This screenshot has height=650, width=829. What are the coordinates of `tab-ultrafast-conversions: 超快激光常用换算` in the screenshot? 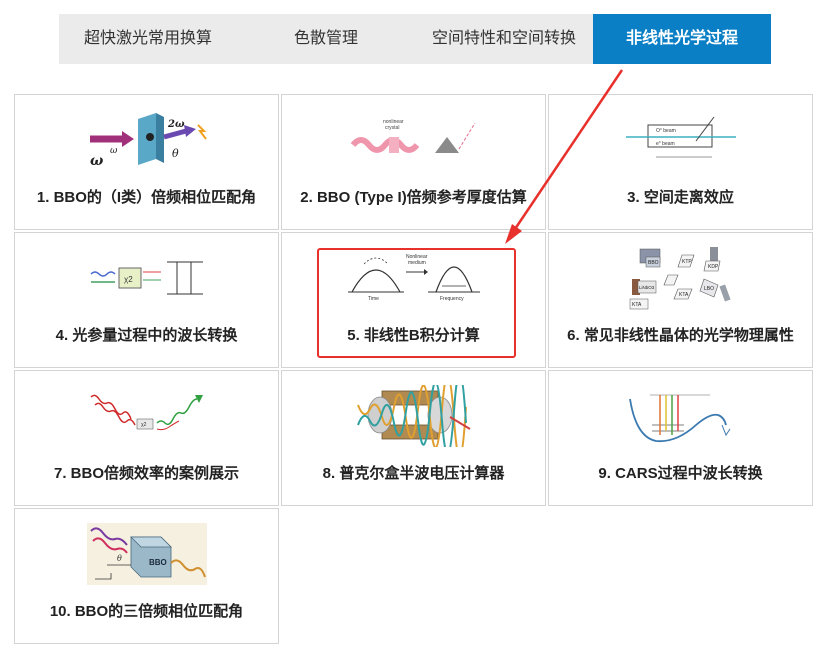 It's located at (148, 39).